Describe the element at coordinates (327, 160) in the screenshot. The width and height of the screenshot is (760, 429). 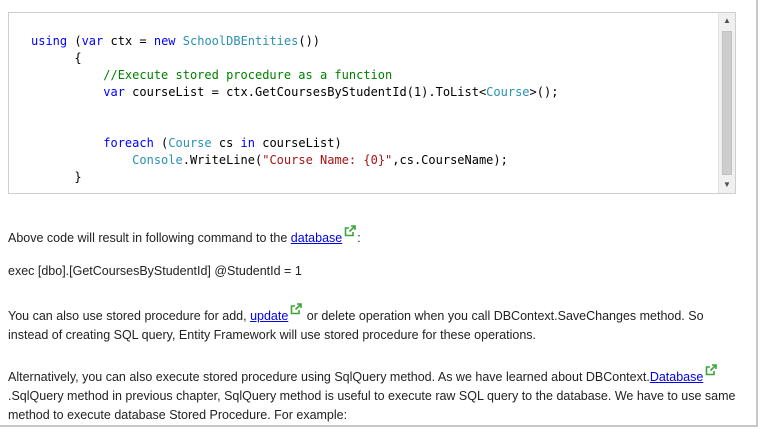
I see `code-token: "Course Name: {0}"` at that location.